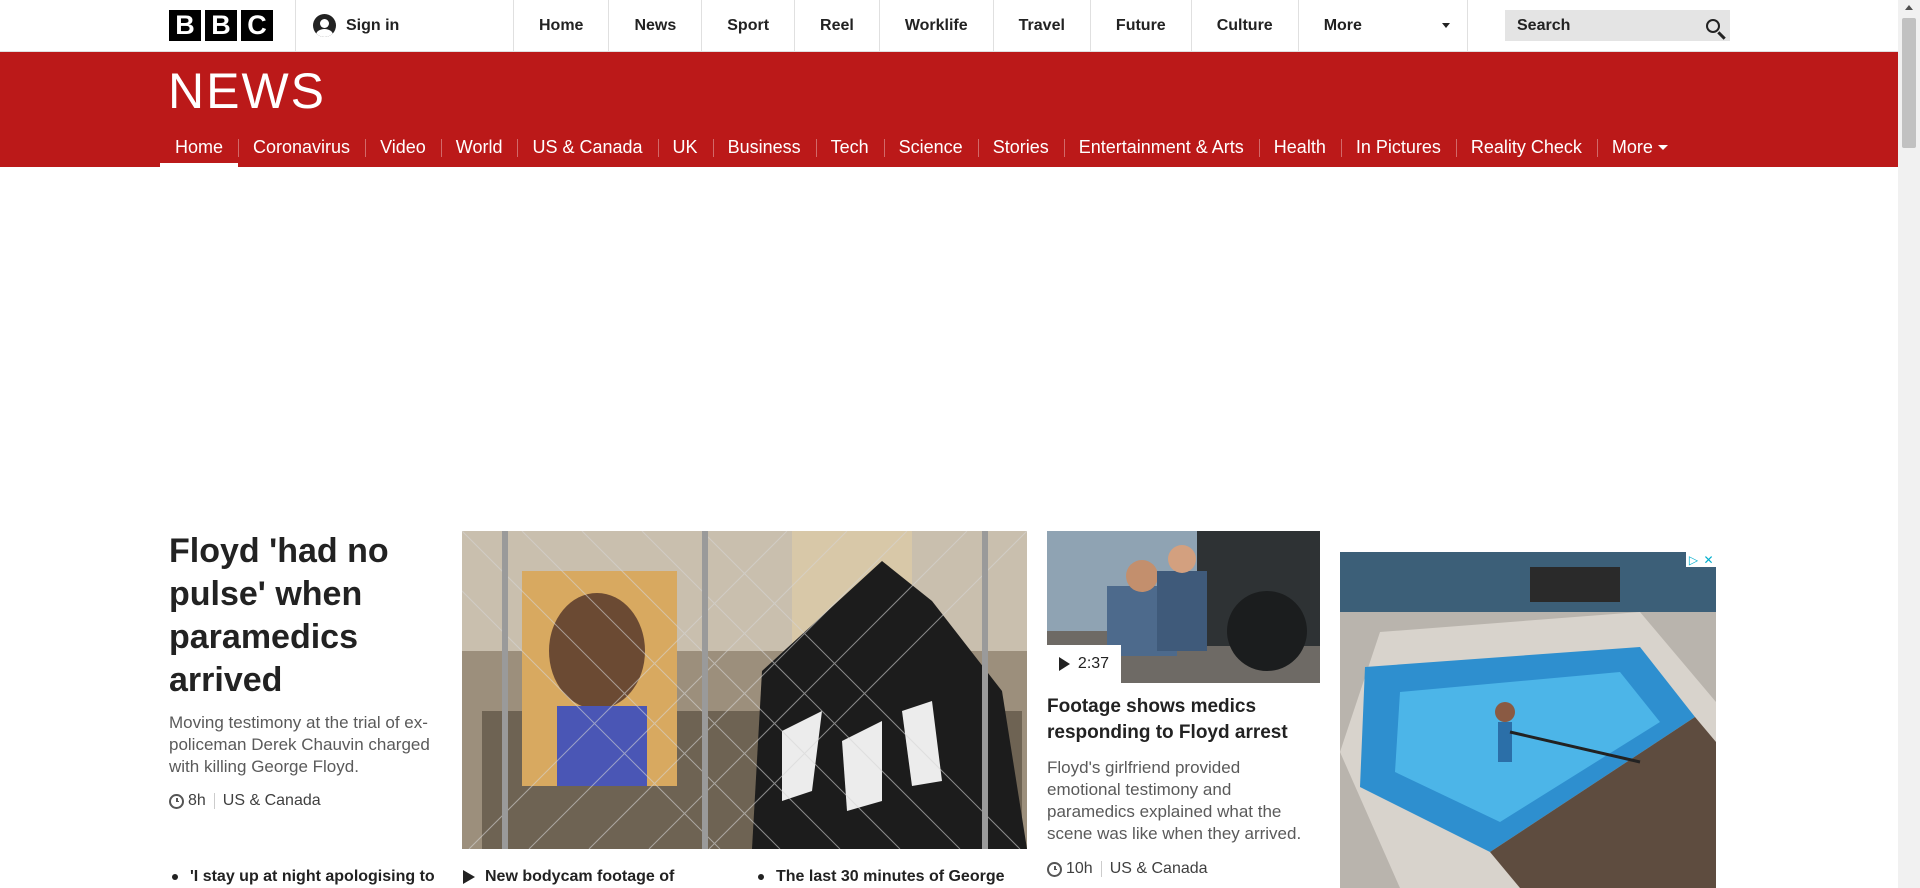  What do you see at coordinates (890, 876) in the screenshot?
I see `related-link-label: The last 30 minutes of George` at bounding box center [890, 876].